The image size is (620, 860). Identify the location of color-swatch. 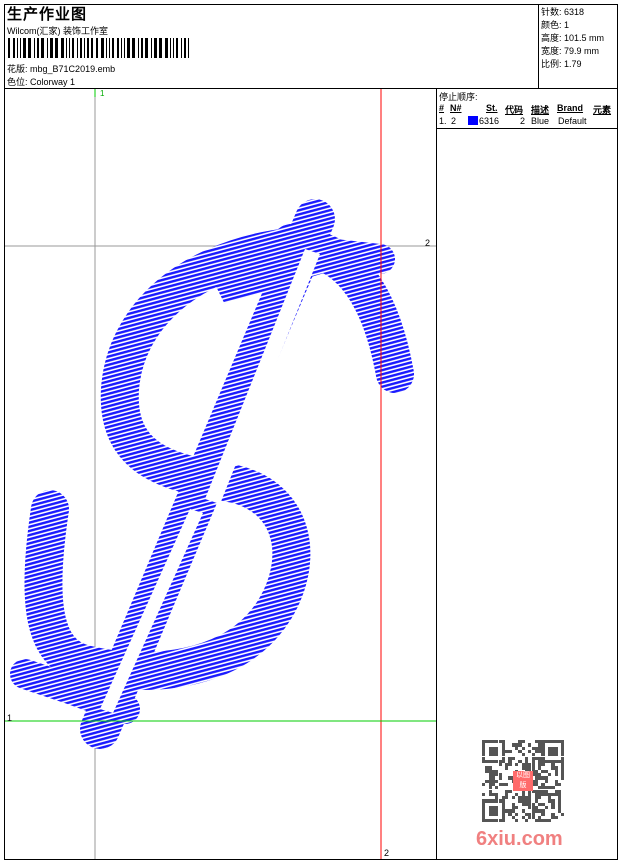
(473, 120).